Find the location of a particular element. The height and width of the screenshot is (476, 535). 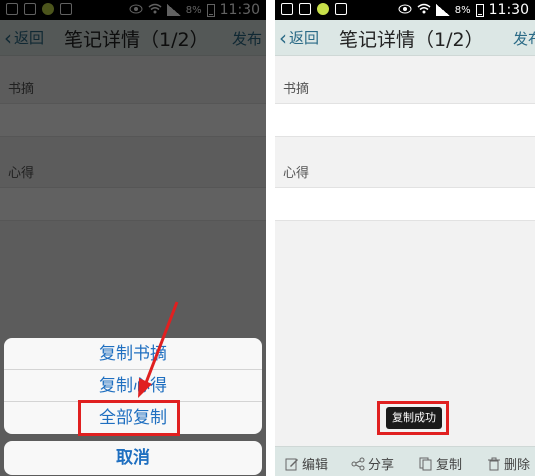

cancel-button: 取消 is located at coordinates (133, 458).